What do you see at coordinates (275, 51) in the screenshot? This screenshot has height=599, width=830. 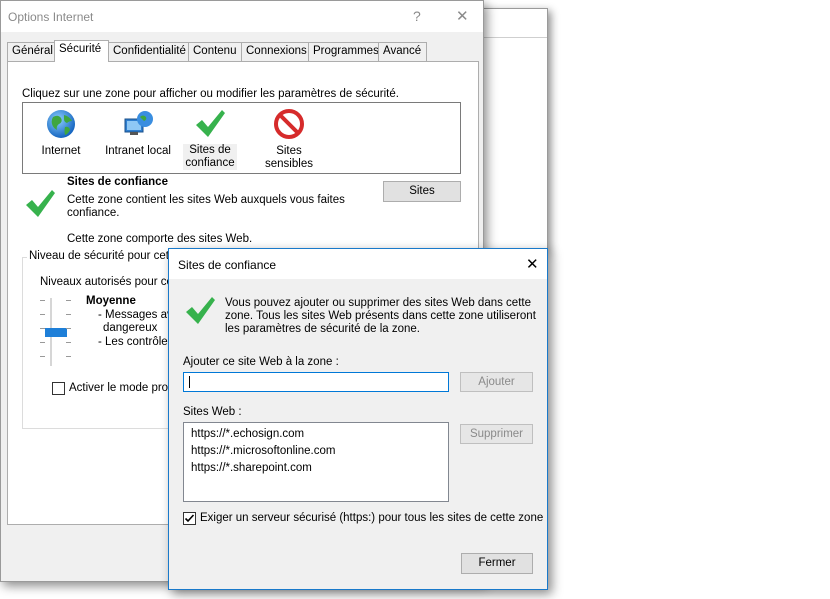 I see `tab-connections: Connexions` at bounding box center [275, 51].